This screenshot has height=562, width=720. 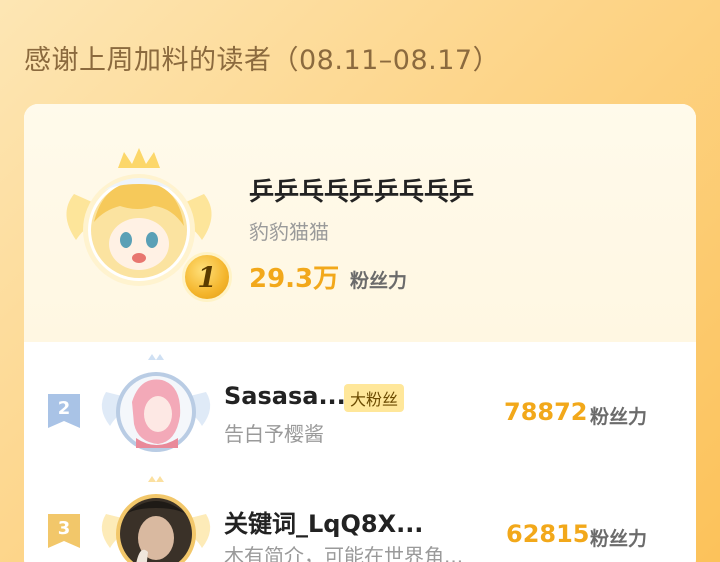 I want to click on reader-subtitle: 告白予樱酱, so click(x=274, y=434).